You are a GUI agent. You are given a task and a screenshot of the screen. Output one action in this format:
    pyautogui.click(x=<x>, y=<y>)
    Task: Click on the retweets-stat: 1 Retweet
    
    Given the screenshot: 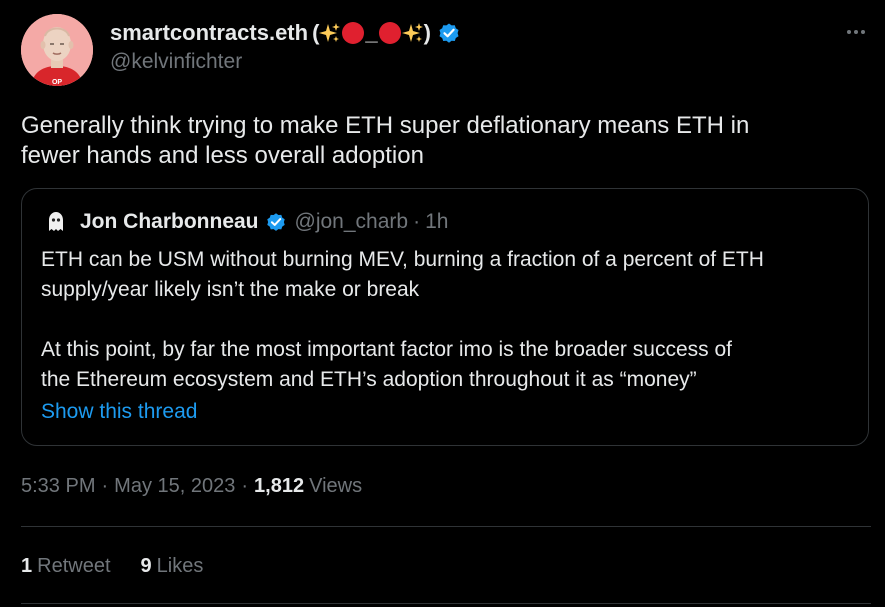 What is the action you would take?
    pyautogui.click(x=66, y=566)
    